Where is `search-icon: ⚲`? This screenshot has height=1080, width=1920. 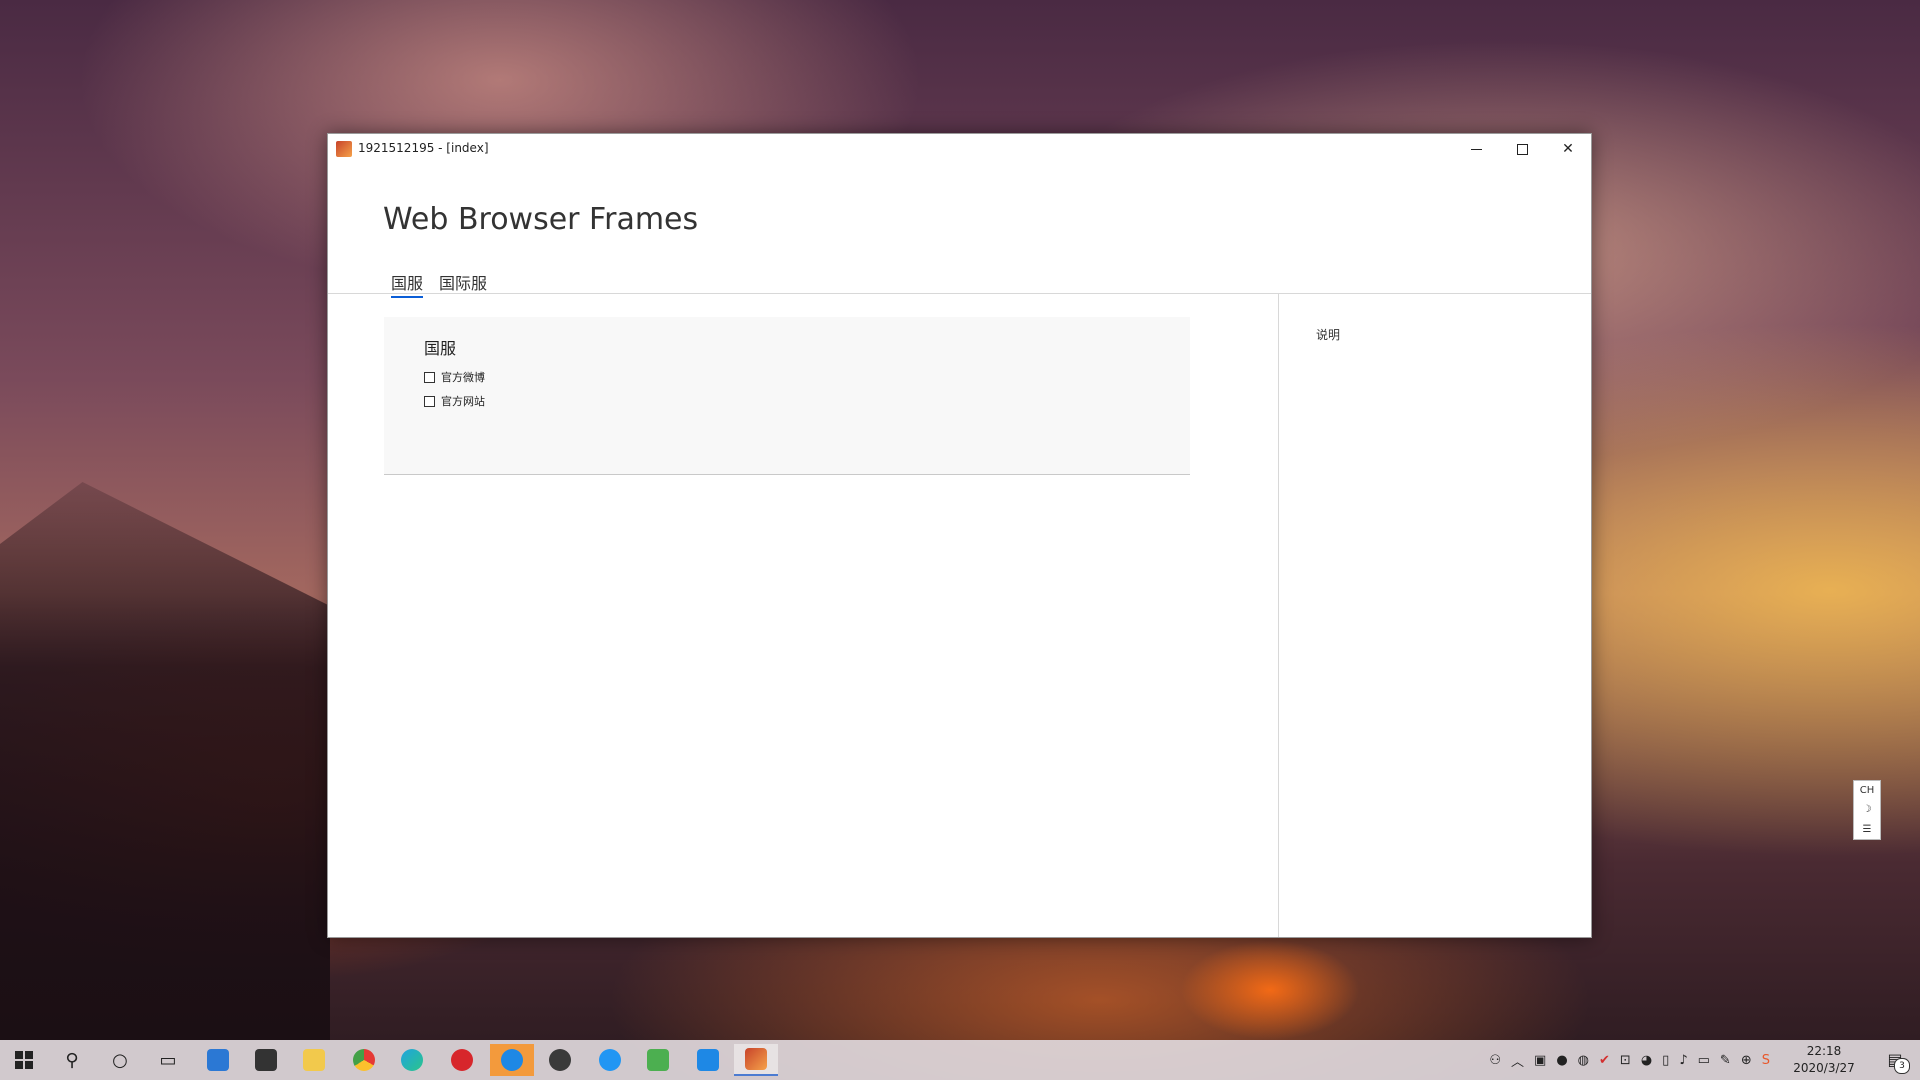 search-icon: ⚲ is located at coordinates (72, 1060).